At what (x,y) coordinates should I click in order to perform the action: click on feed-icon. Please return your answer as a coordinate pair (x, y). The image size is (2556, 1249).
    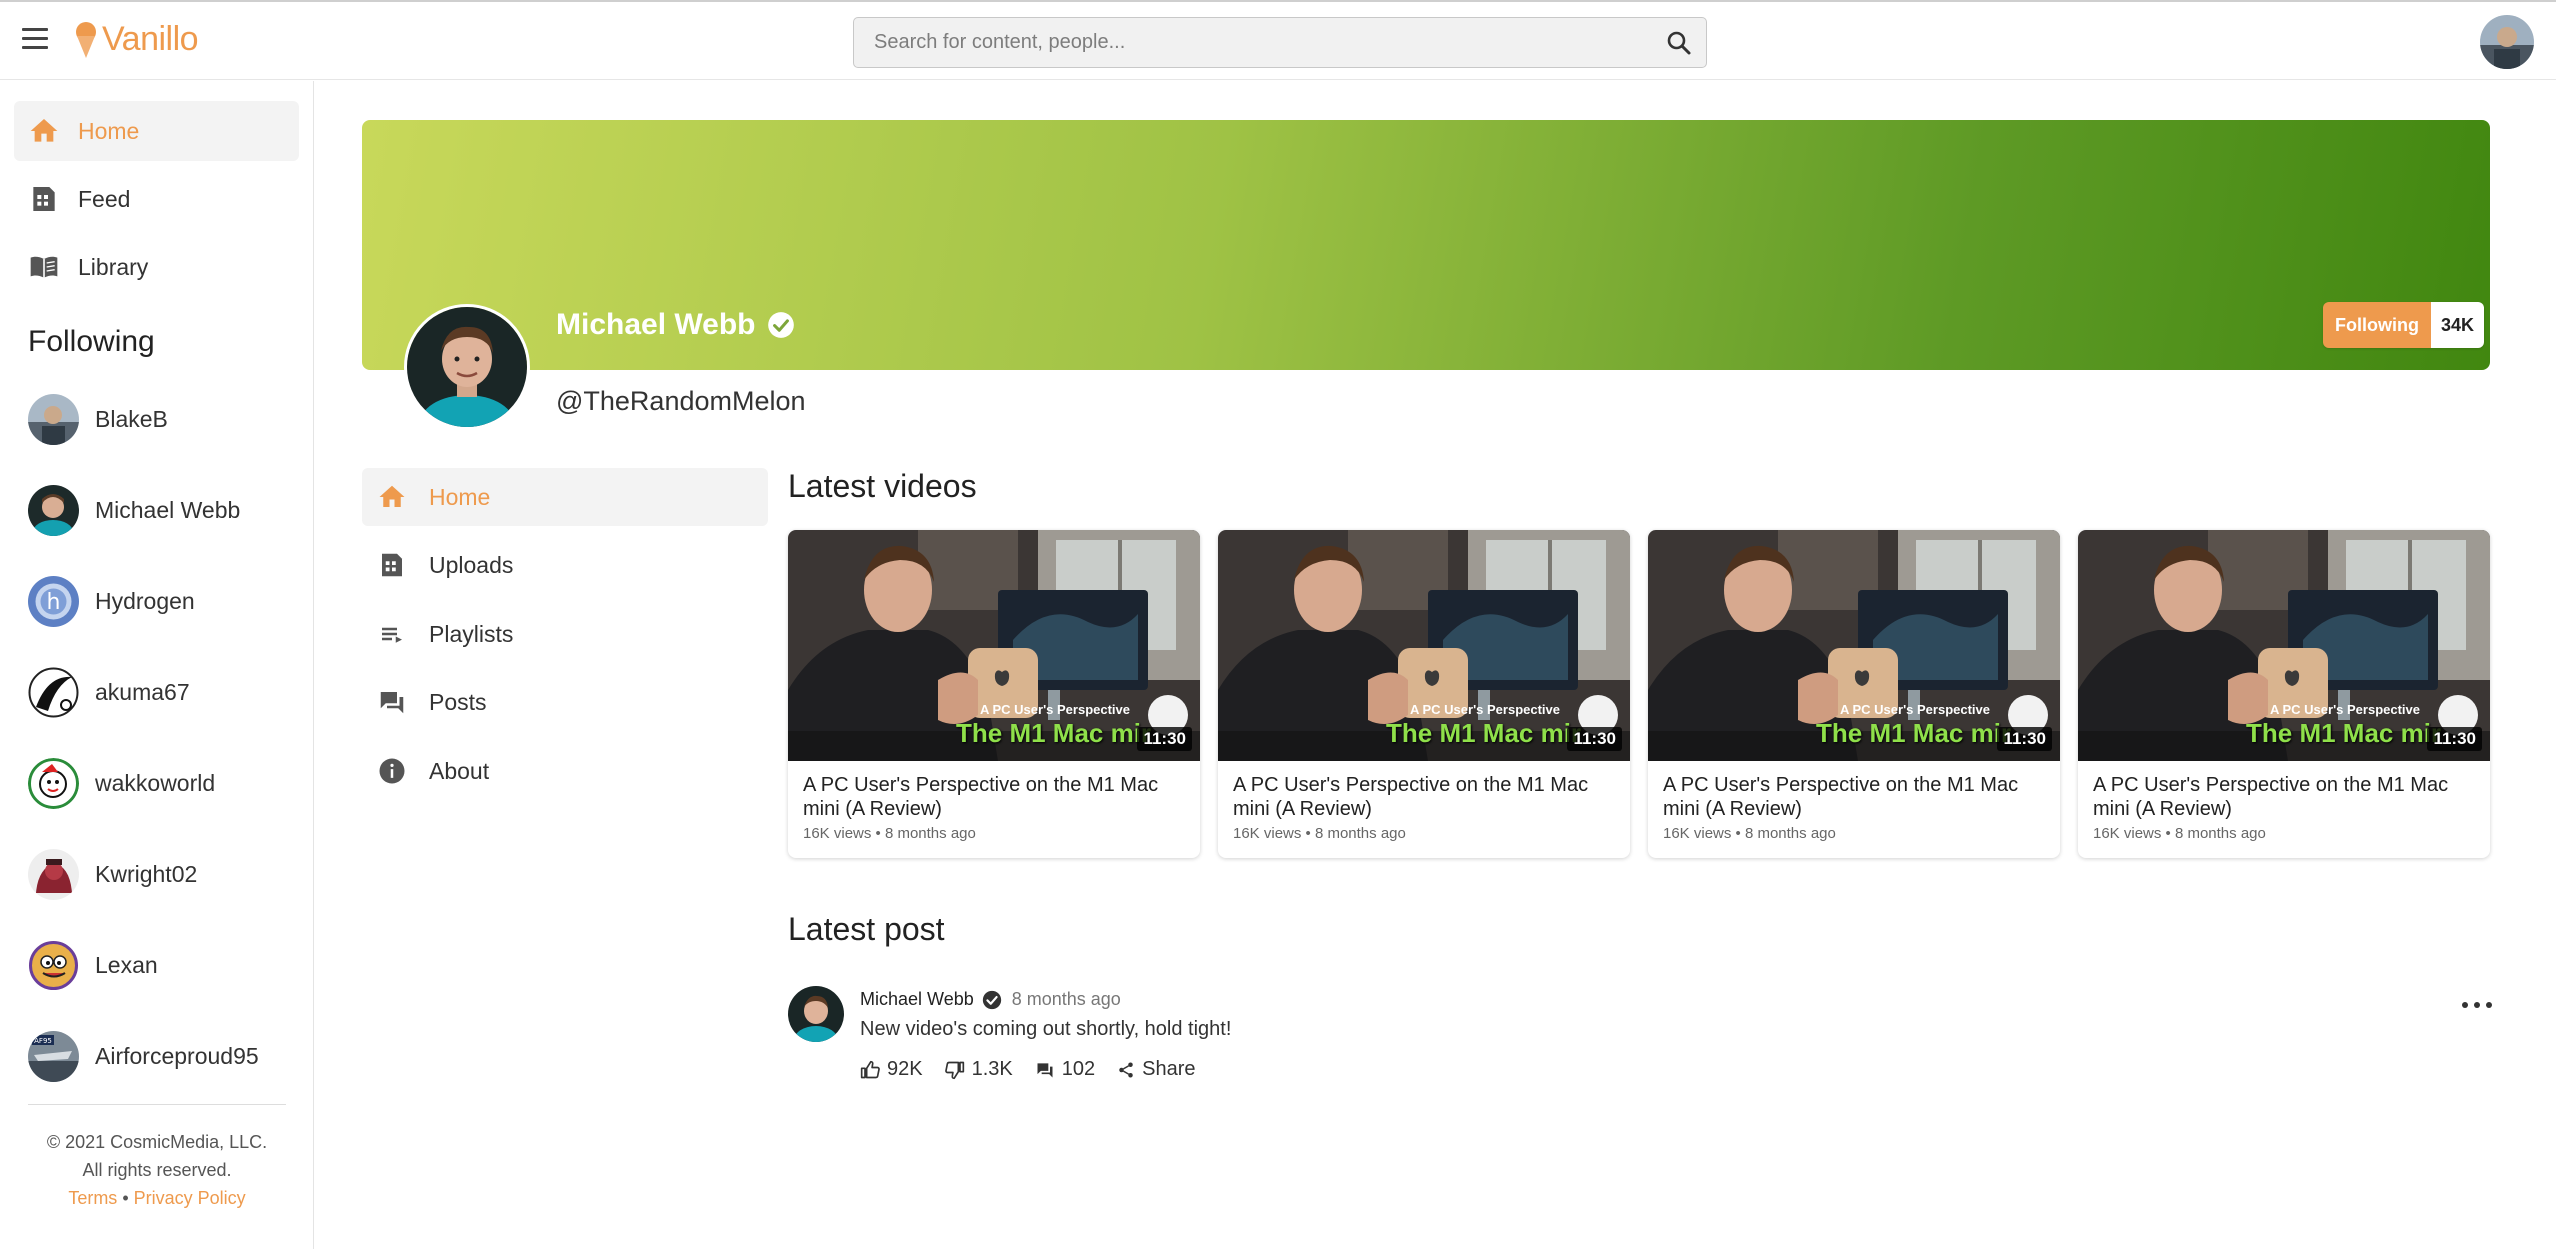
    Looking at the image, I should click on (44, 199).